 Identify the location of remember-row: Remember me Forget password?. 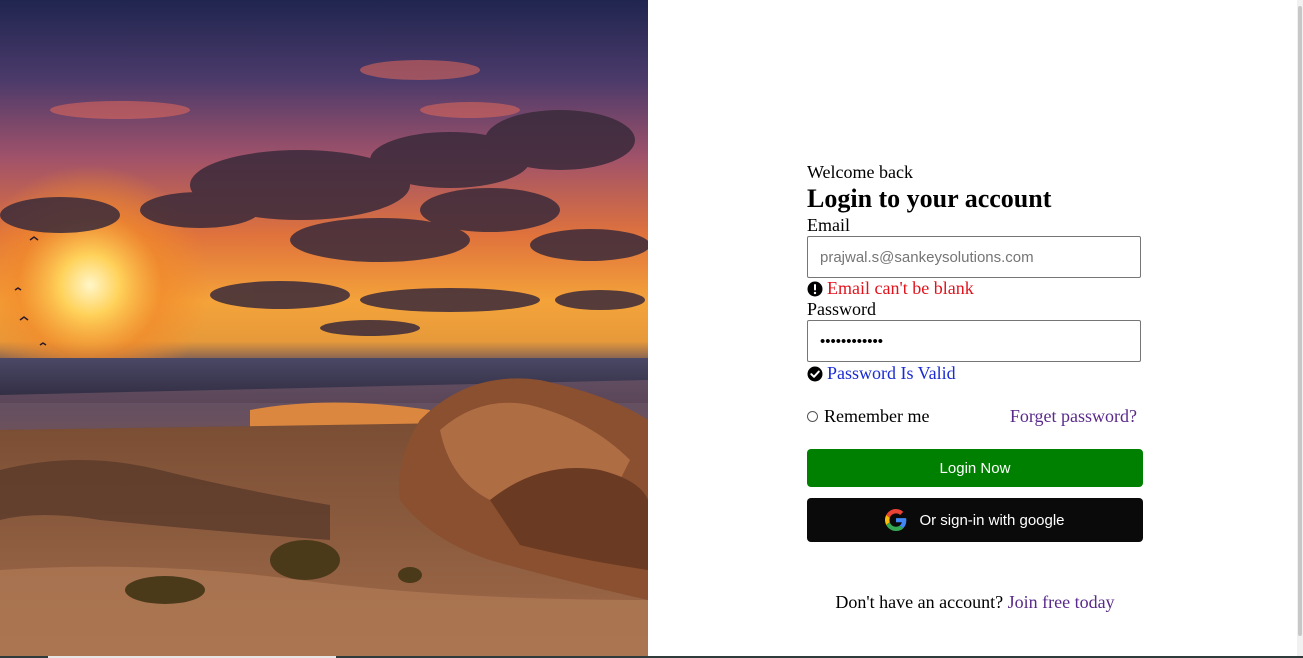
(975, 418).